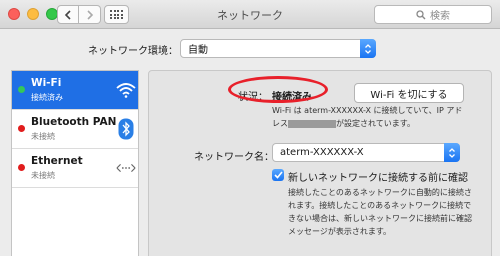 Image resolution: width=500 pixels, height=256 pixels. What do you see at coordinates (312, 123) in the screenshot?
I see `redacted-ip-address` at bounding box center [312, 123].